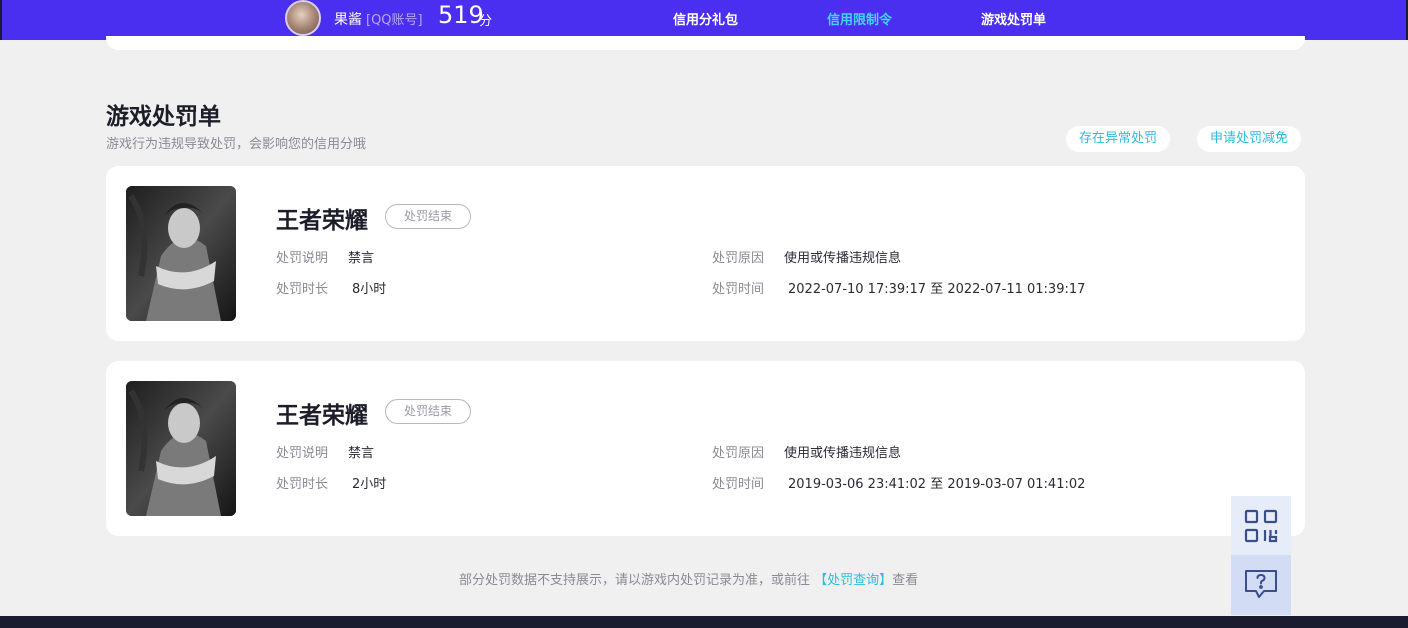 This screenshot has height=628, width=1408. What do you see at coordinates (853, 580) in the screenshot?
I see `penalty-query-link: 【处罚查询】` at bounding box center [853, 580].